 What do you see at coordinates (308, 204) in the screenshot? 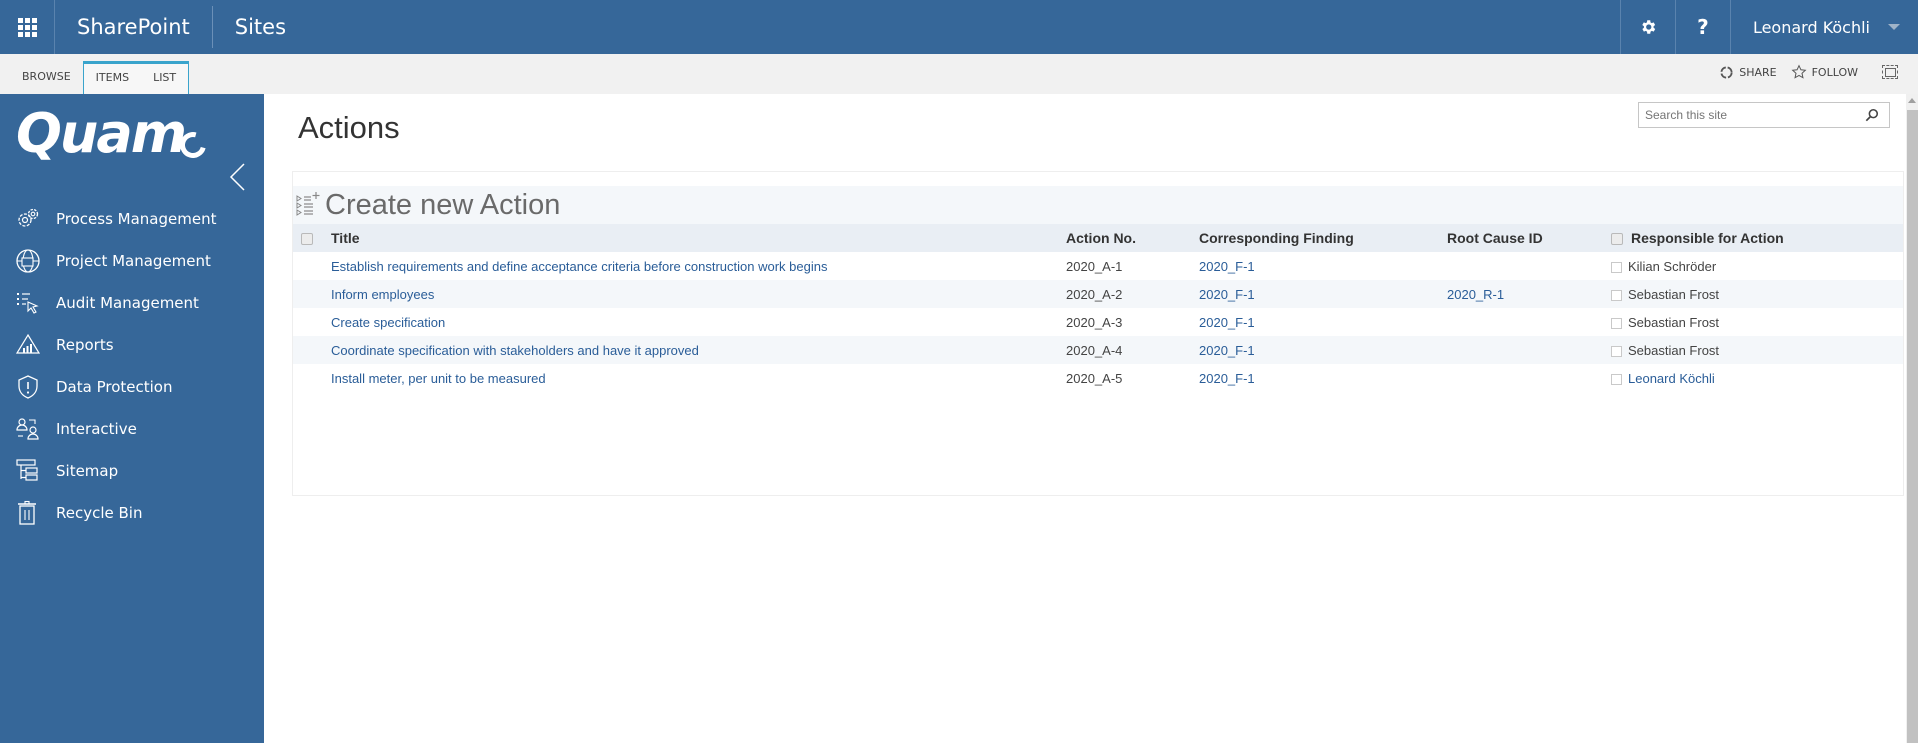
I see `new-list-item-icon` at bounding box center [308, 204].